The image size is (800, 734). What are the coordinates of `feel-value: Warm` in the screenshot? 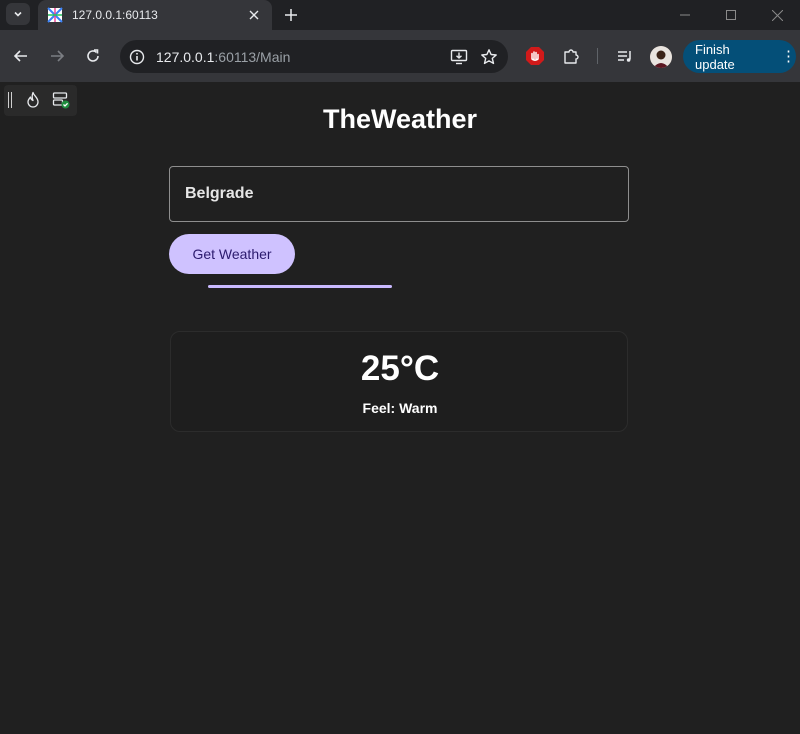 It's located at (418, 408).